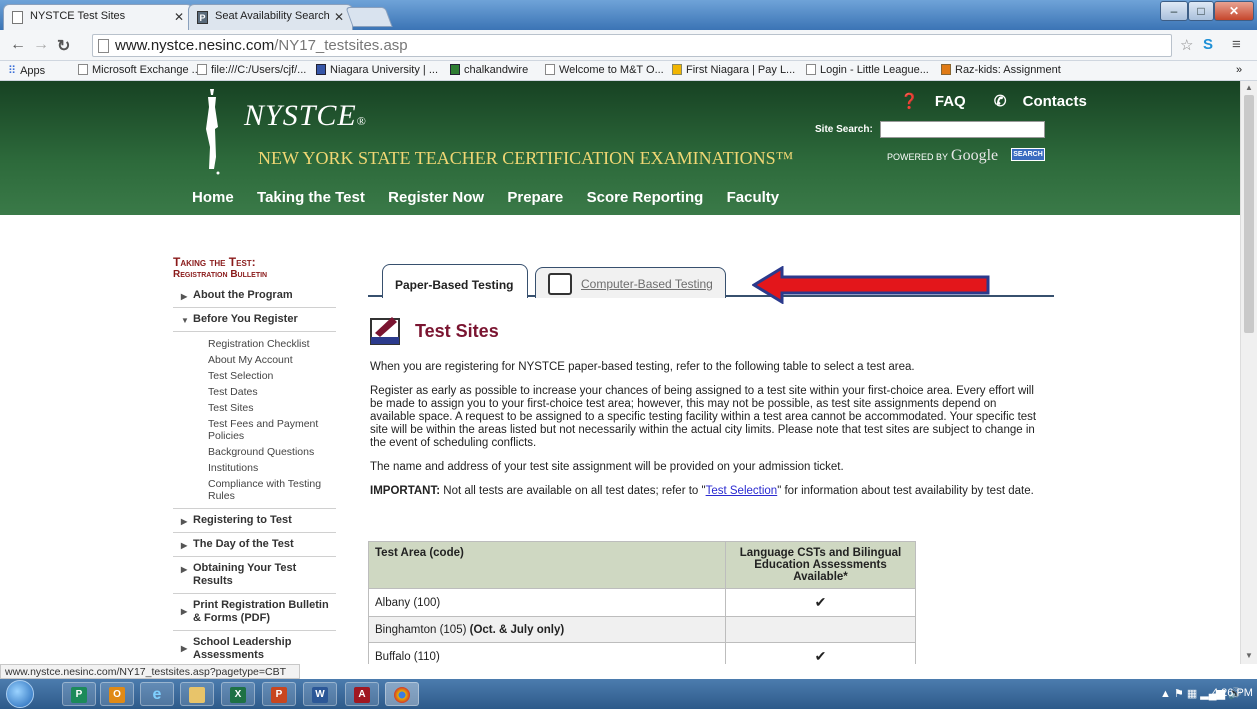  I want to click on scroll-down-icon: ▼, so click(1249, 655).